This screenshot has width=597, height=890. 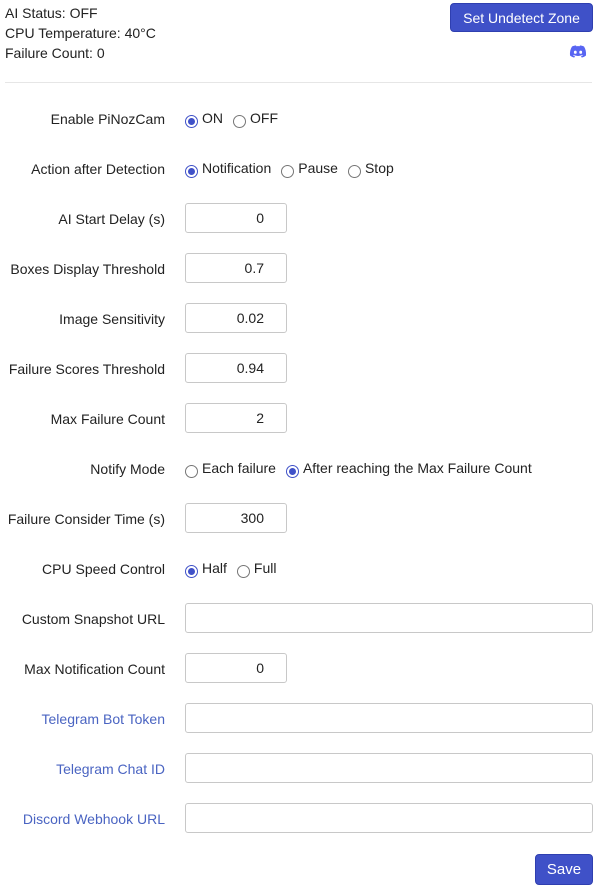 I want to click on failure-scores-threshold-input, so click(x=236, y=368).